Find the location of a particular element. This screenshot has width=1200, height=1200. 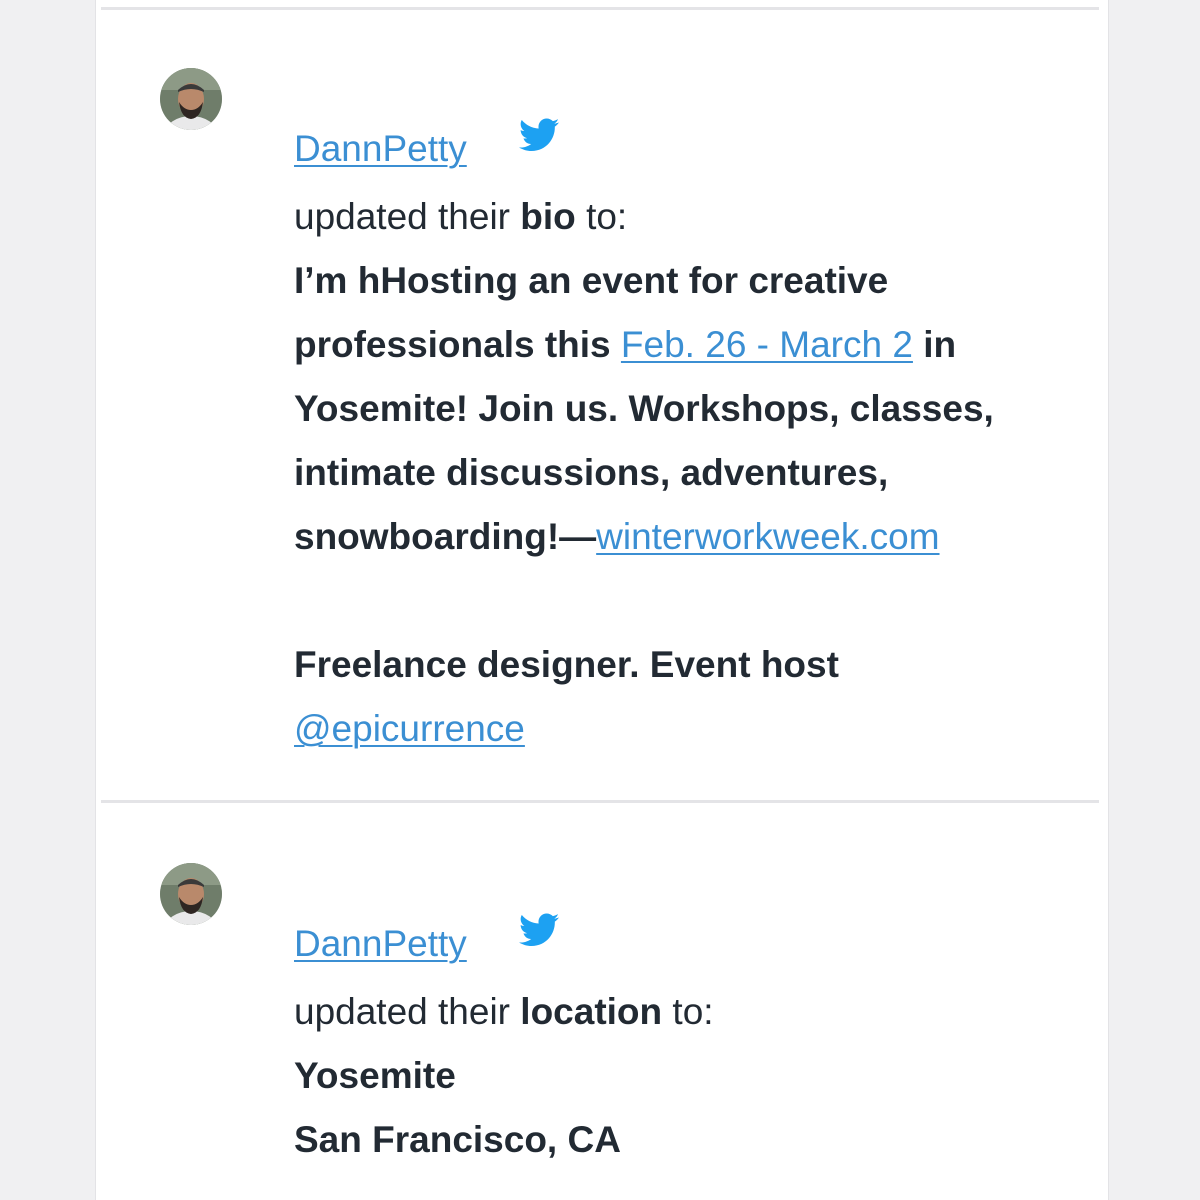

mention-link: @epicurrence is located at coordinates (409, 728).